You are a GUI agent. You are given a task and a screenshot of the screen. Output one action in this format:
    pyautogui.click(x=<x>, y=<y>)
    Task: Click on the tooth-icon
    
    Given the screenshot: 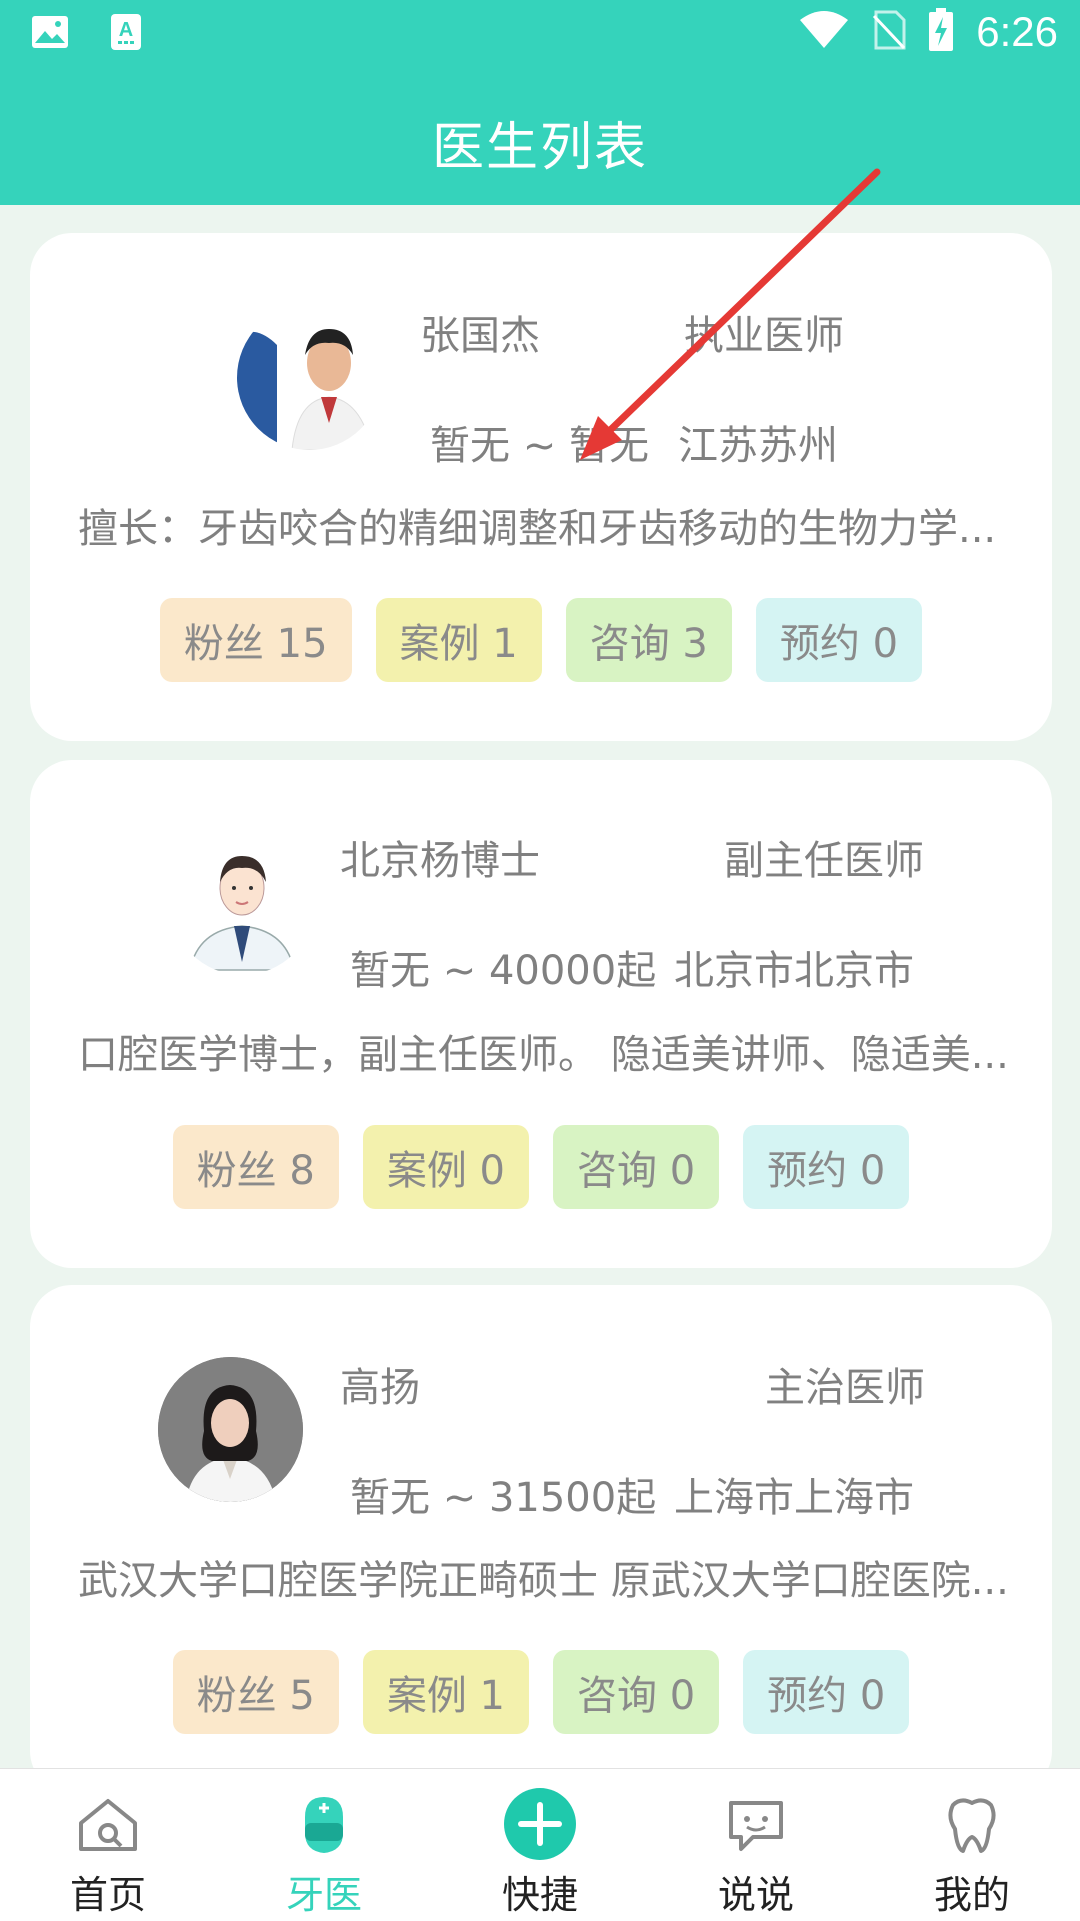 What is the action you would take?
    pyautogui.click(x=972, y=1825)
    